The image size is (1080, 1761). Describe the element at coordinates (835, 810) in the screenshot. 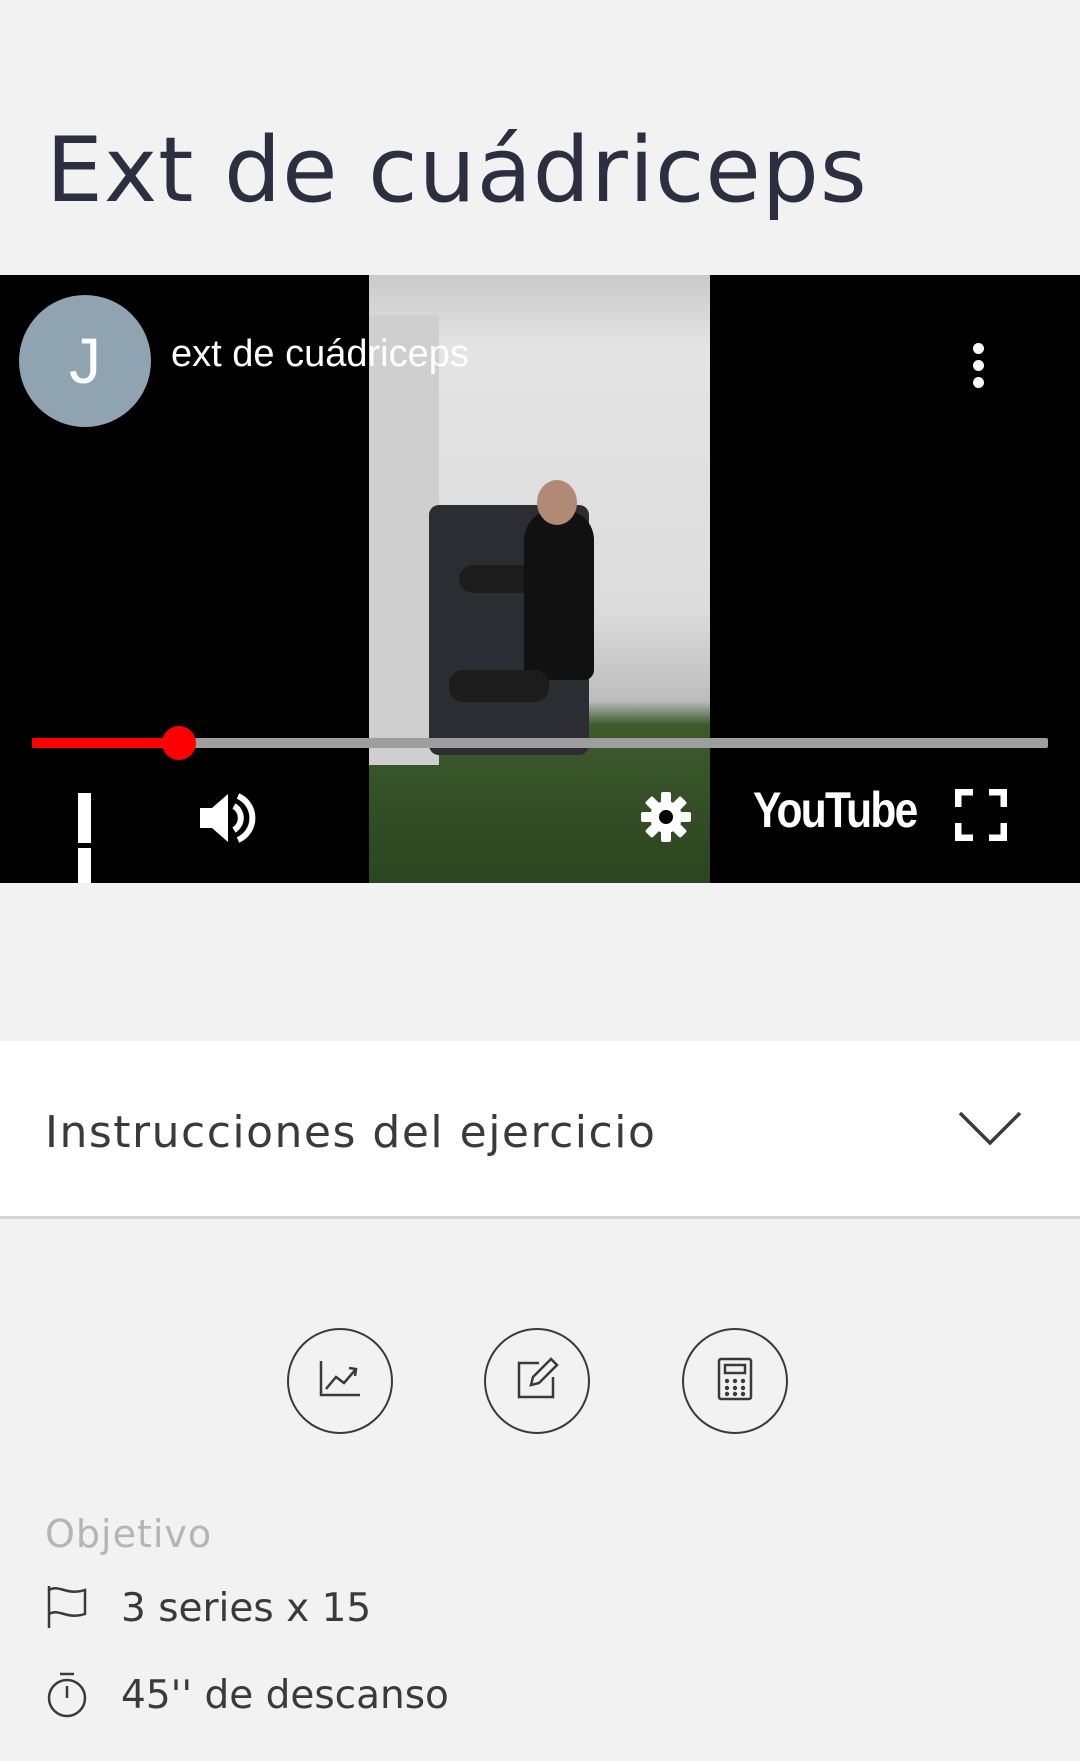

I see `youtube-logo: YouTube` at that location.